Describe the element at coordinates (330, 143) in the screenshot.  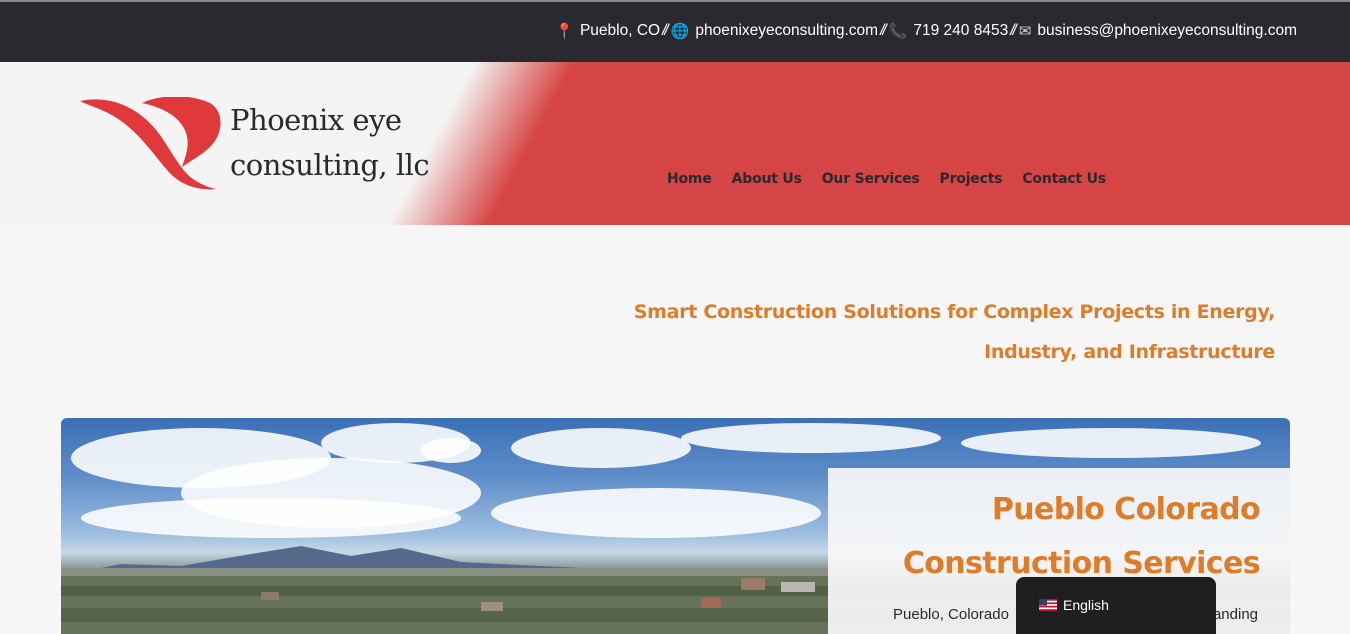
I see `brand-name: Phoenix eye consulting, llc` at that location.